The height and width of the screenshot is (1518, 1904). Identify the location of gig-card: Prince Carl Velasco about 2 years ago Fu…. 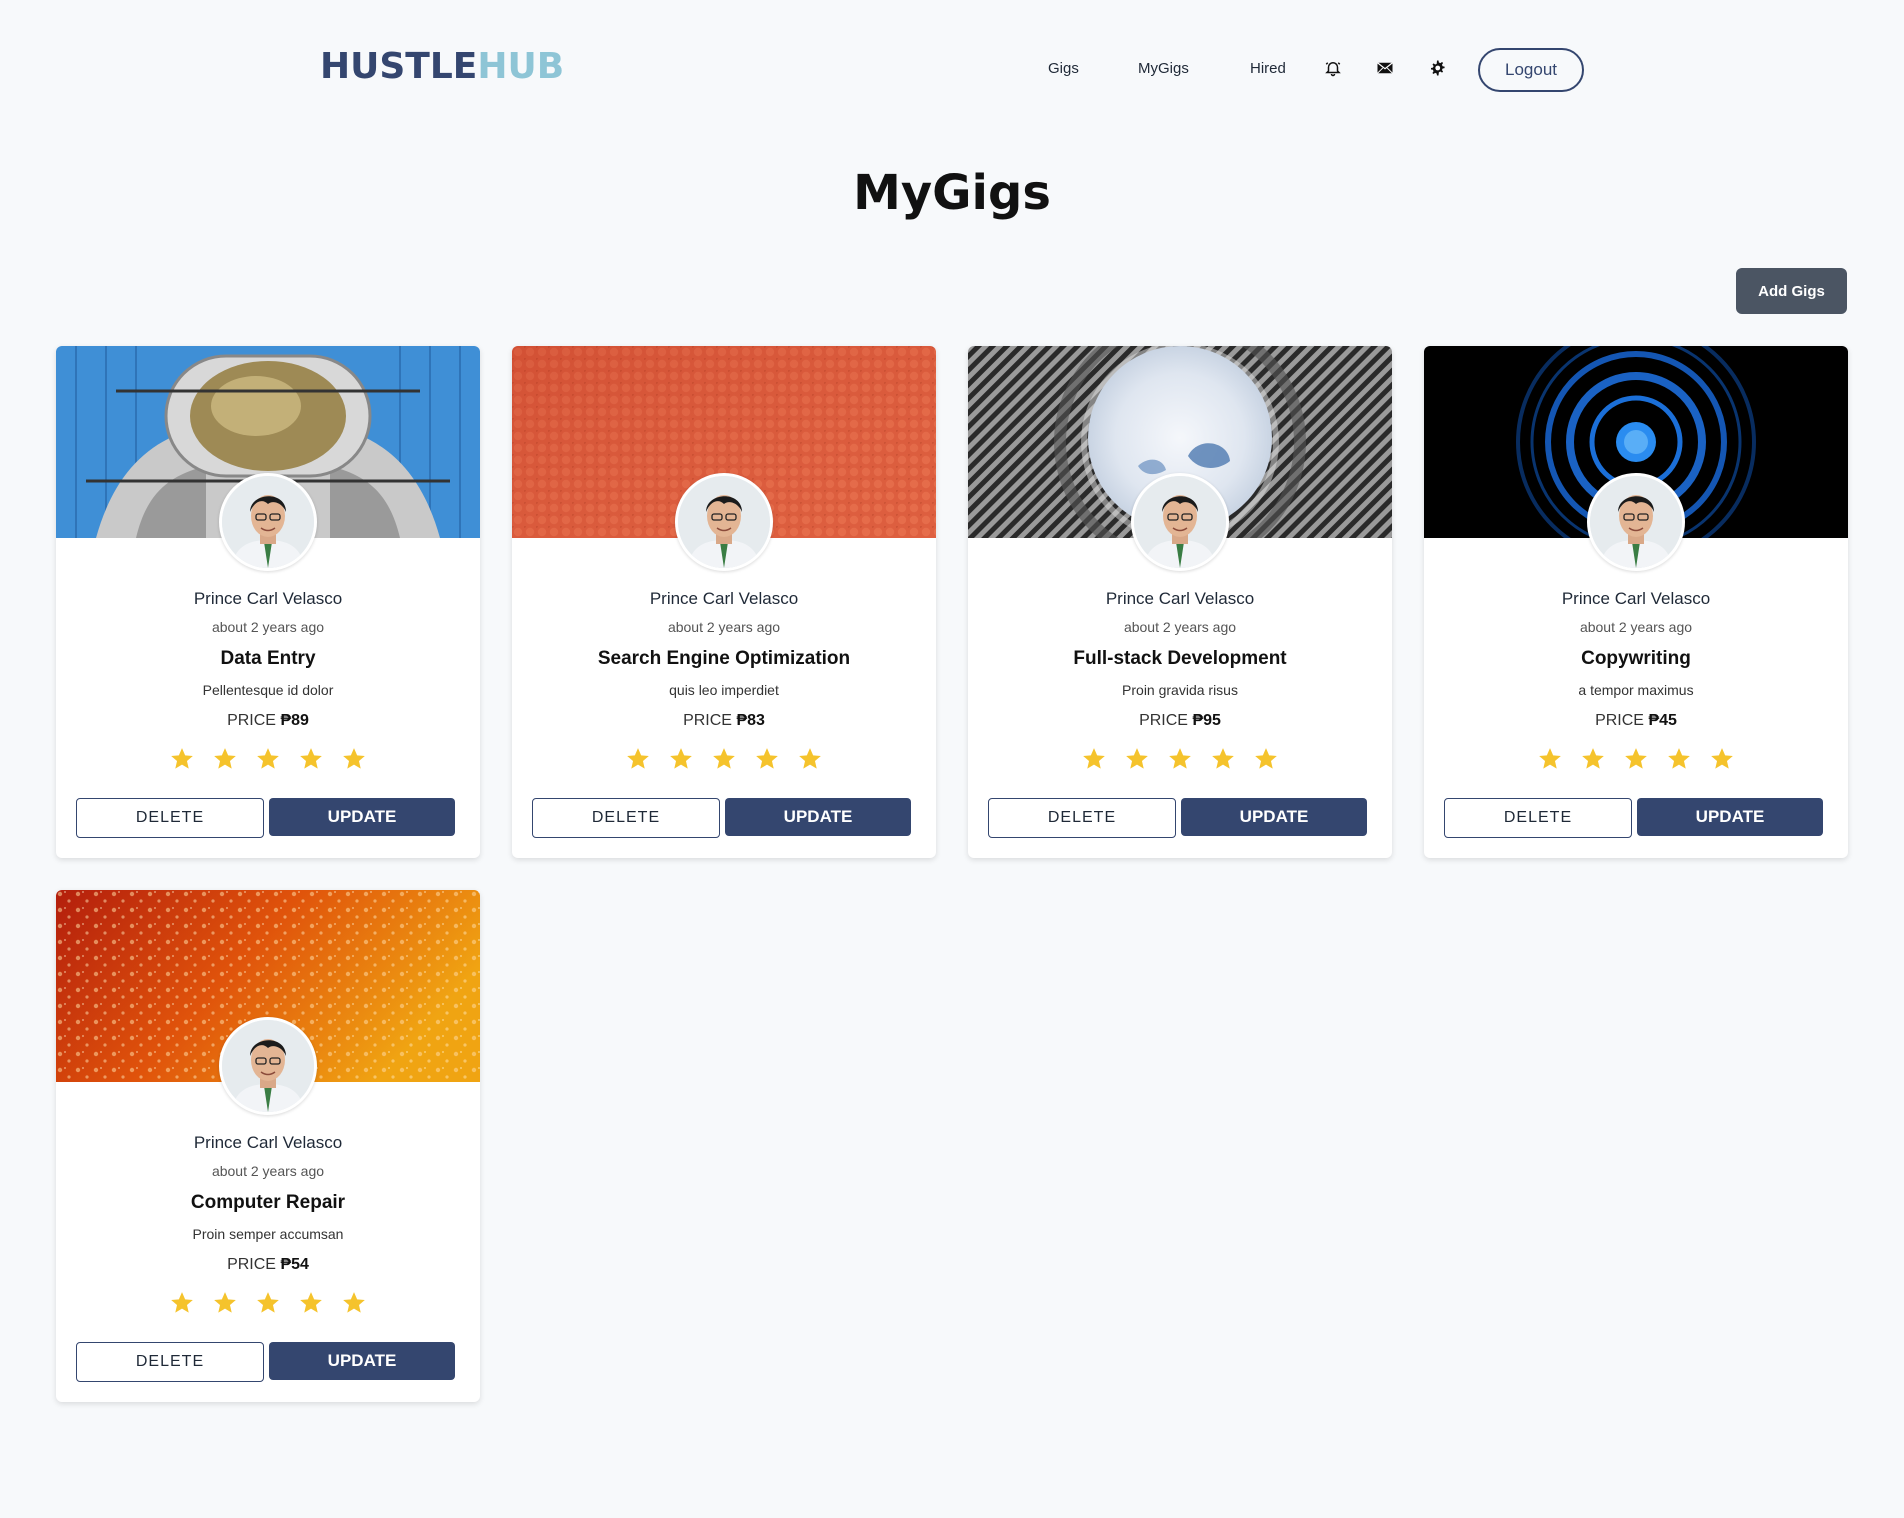
(1180, 602).